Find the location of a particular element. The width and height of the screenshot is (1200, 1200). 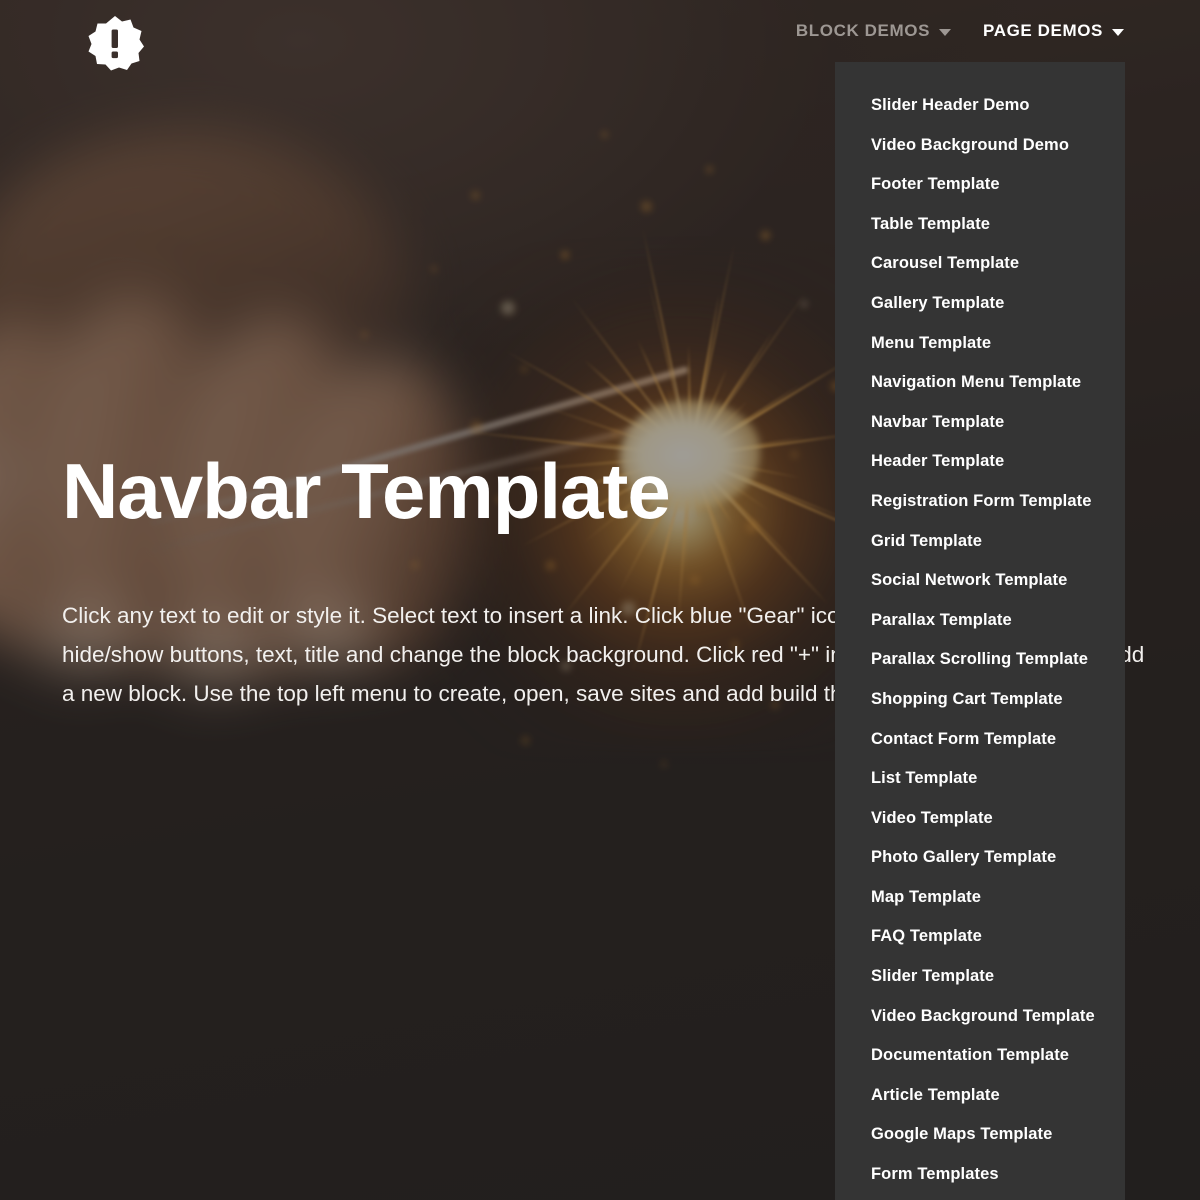

dropdown-item: Slider Template is located at coordinates (980, 977).